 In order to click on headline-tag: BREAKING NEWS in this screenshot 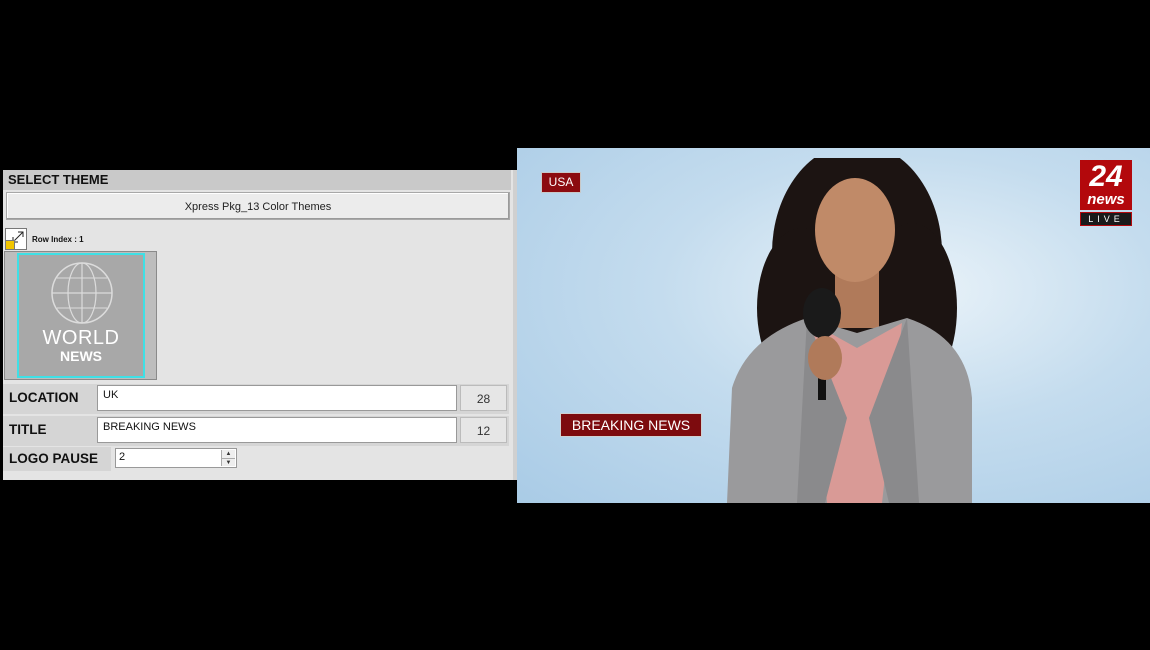, I will do `click(631, 425)`.